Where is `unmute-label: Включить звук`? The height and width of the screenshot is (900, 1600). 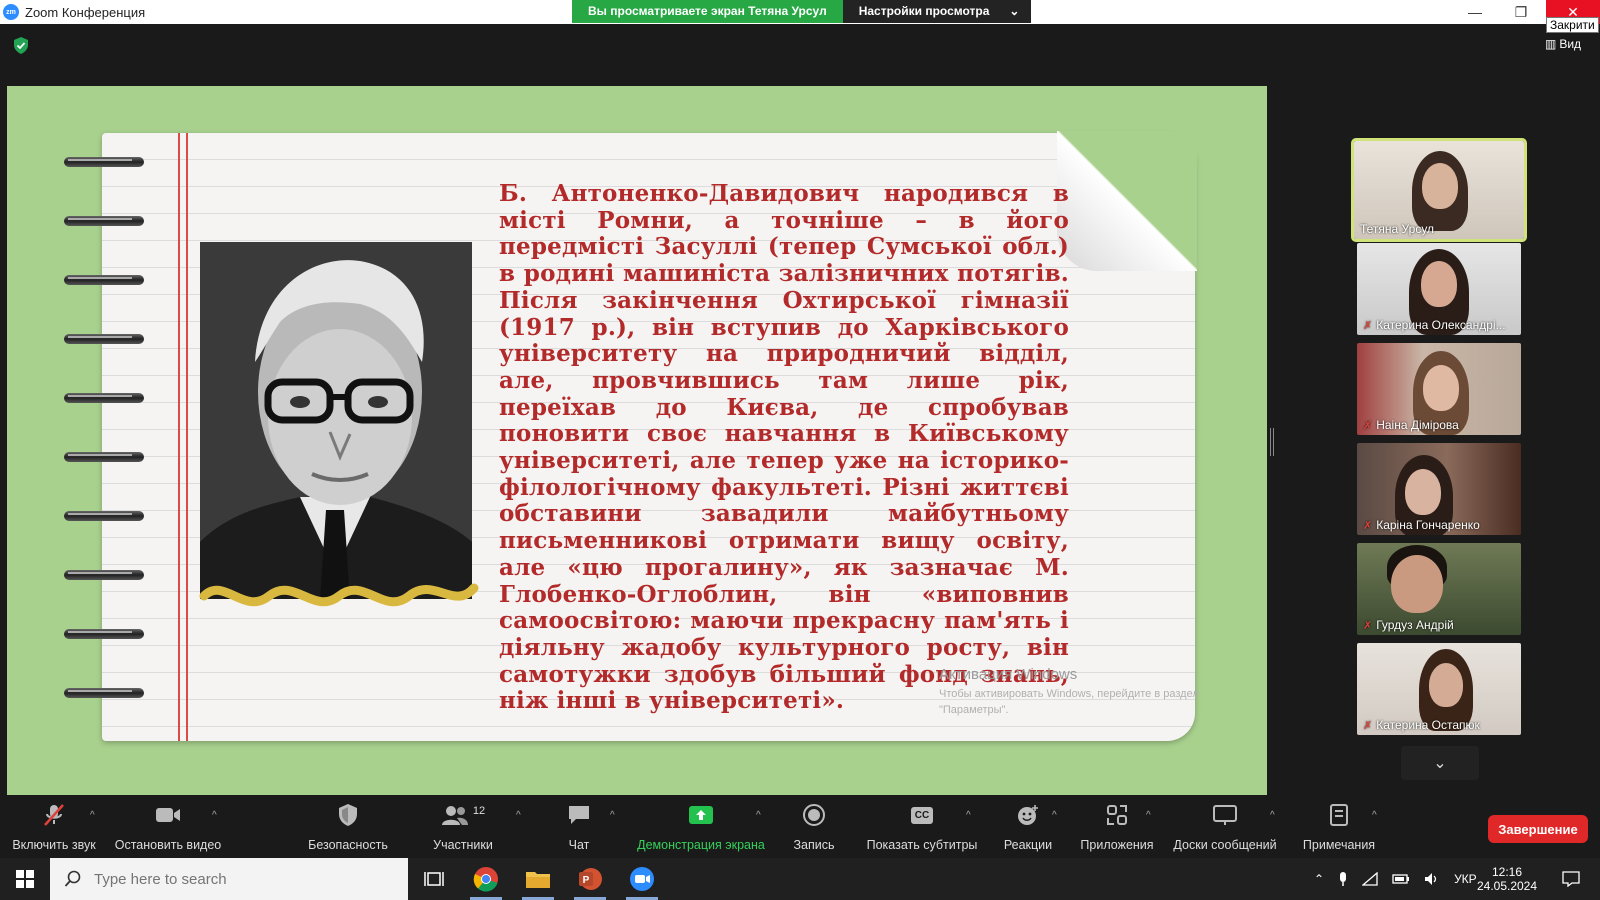 unmute-label: Включить звук is located at coordinates (54, 845).